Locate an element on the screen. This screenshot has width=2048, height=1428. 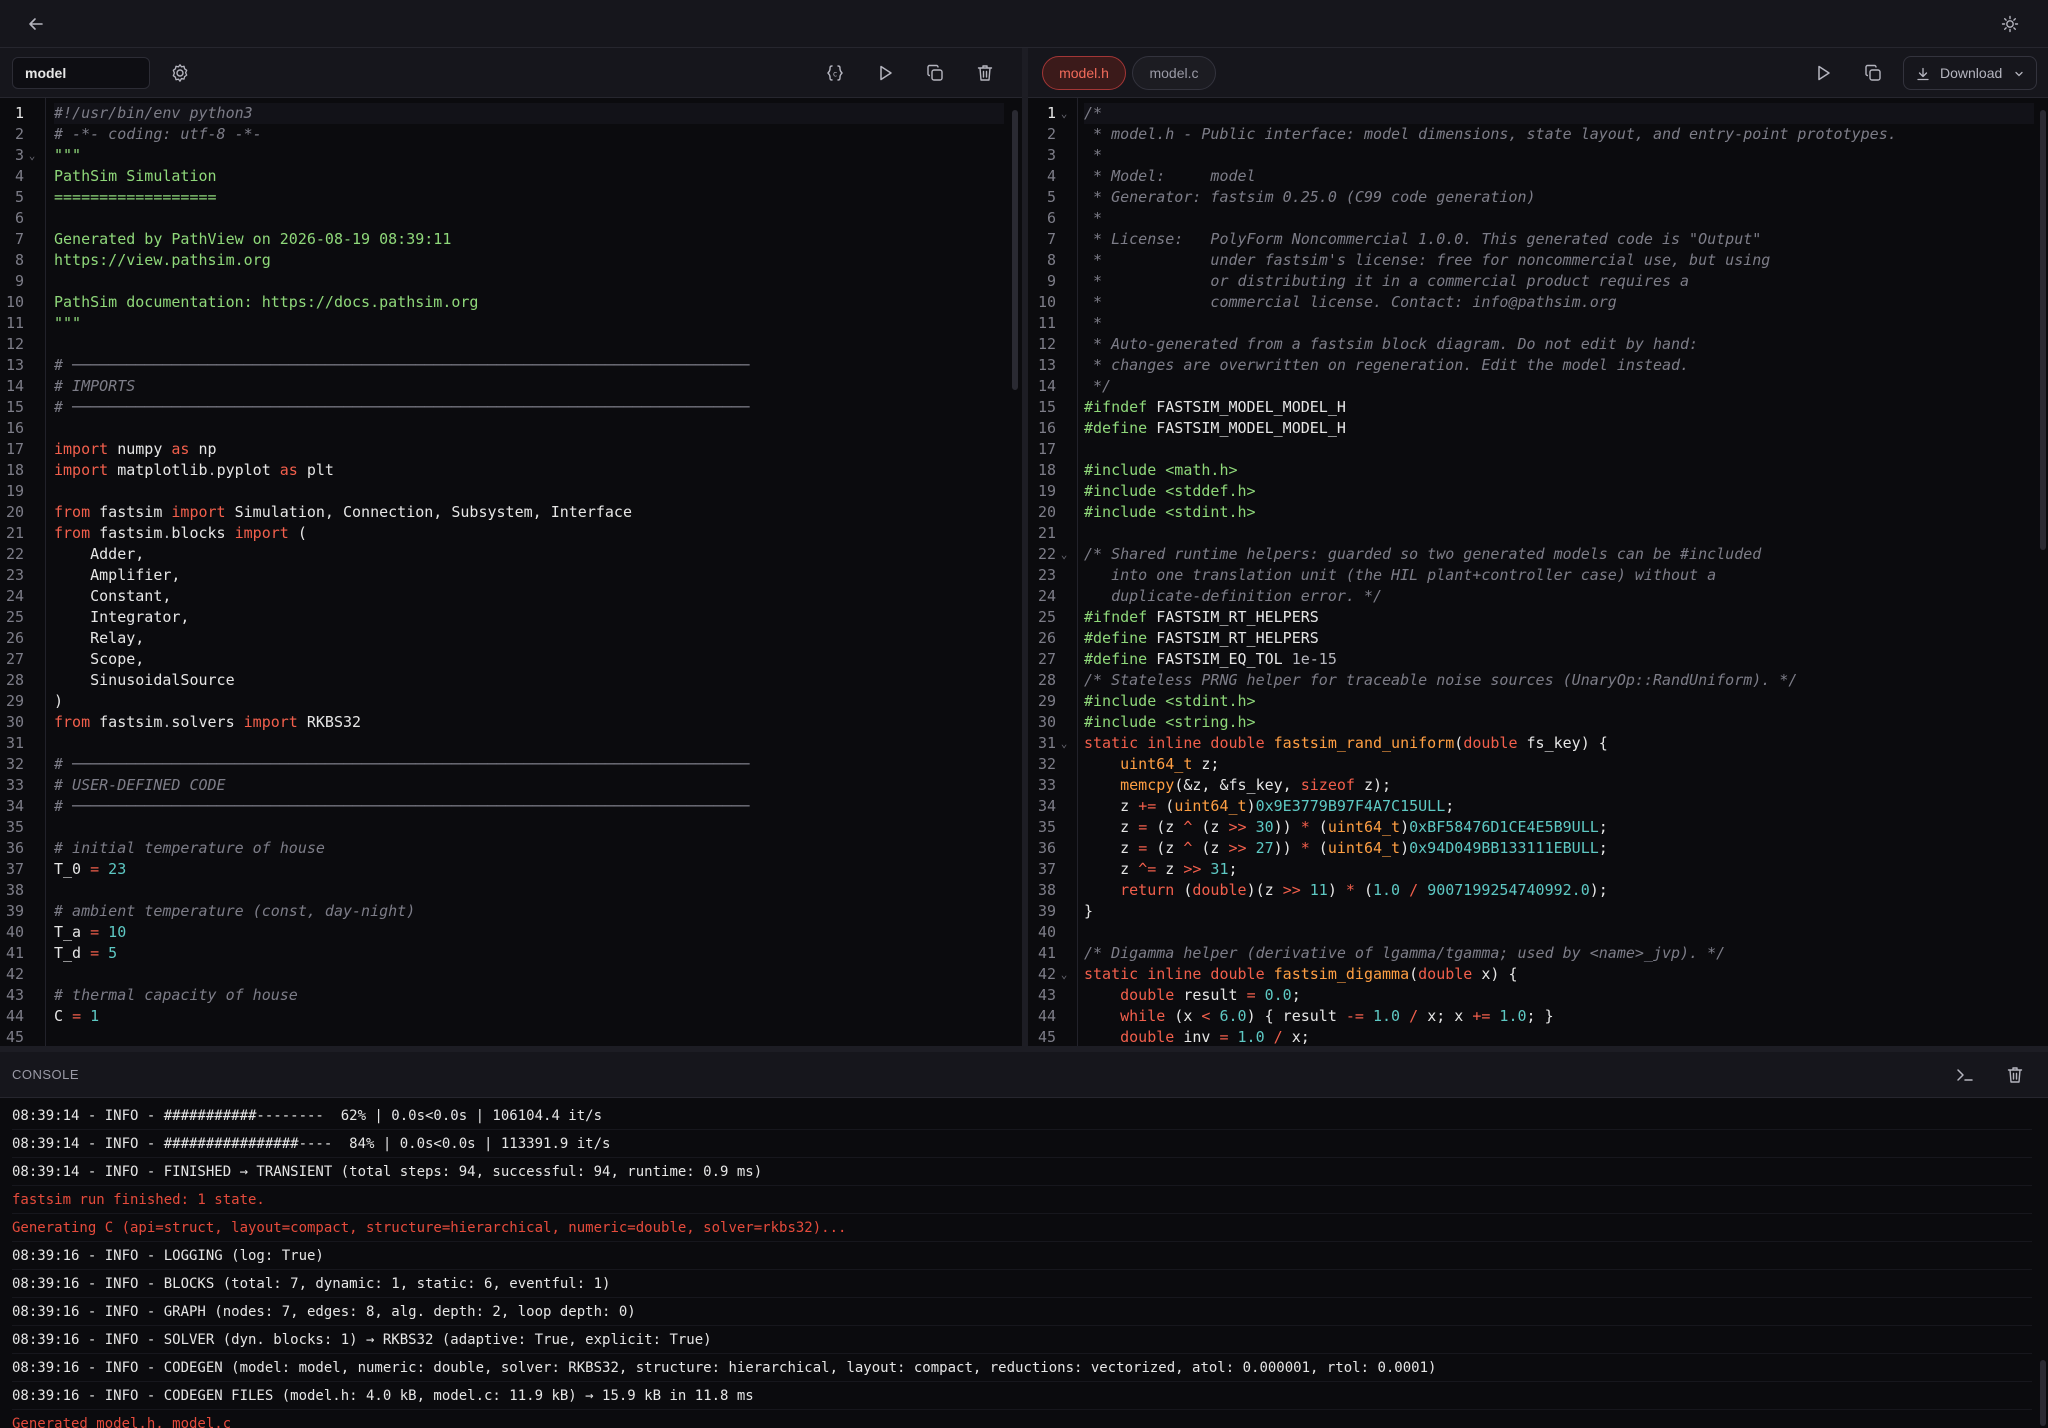
line-number: 42 is located at coordinates (14, 974).